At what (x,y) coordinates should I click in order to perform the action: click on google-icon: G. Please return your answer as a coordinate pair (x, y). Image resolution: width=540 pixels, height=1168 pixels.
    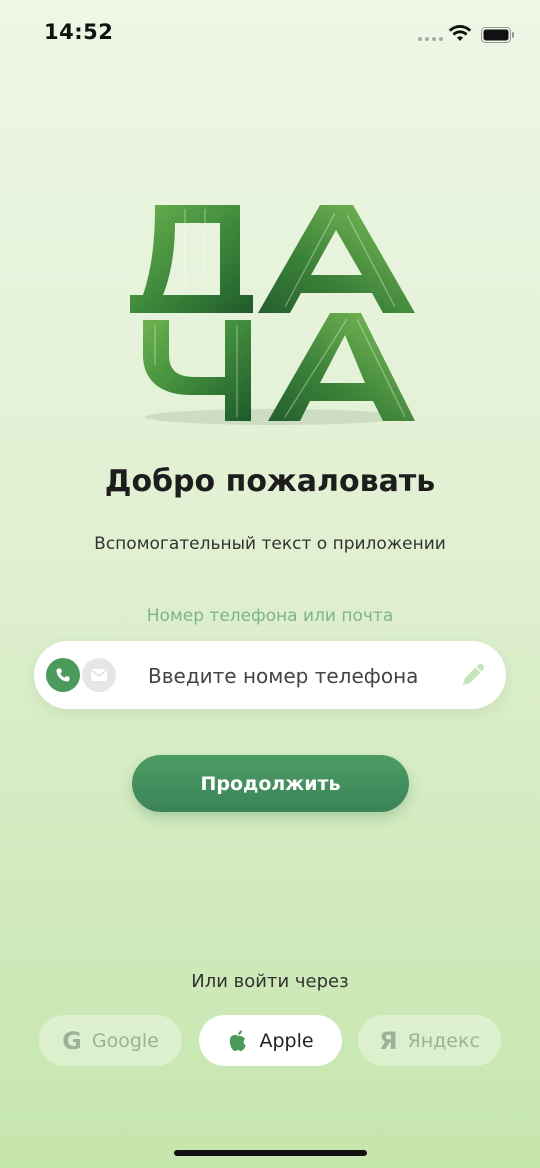
    Looking at the image, I should click on (72, 1040).